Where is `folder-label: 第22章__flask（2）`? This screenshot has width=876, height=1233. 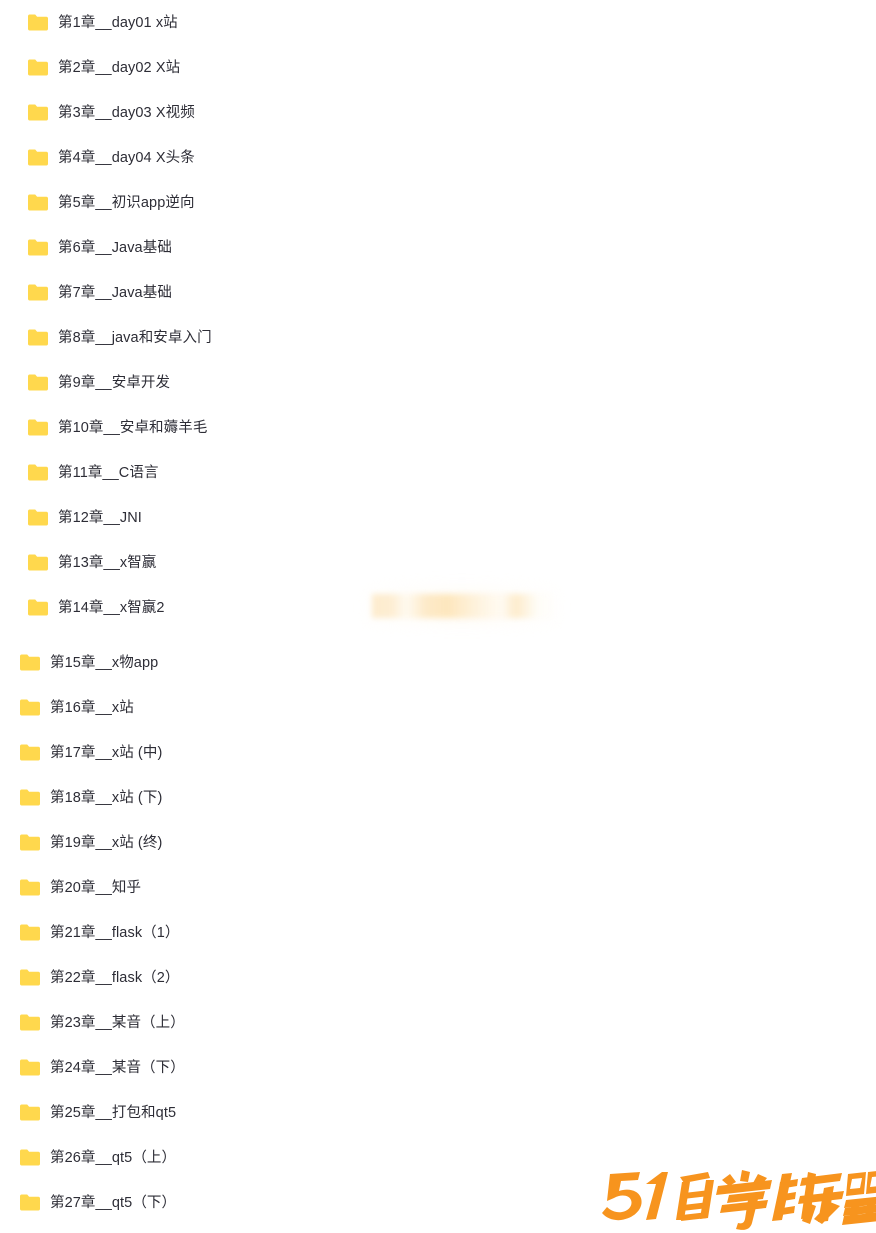
folder-label: 第22章__flask（2） is located at coordinates (115, 977).